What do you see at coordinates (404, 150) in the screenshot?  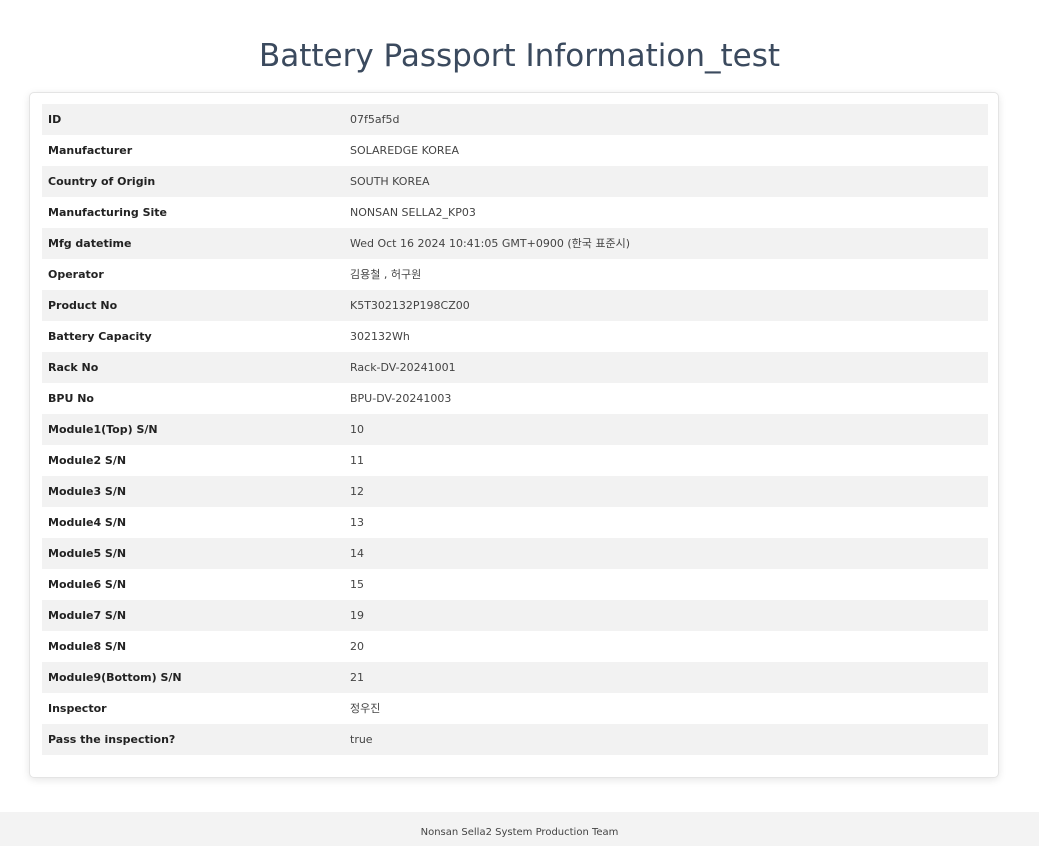 I see `row-value-manufacturer: SOLAREDGE KOREA` at bounding box center [404, 150].